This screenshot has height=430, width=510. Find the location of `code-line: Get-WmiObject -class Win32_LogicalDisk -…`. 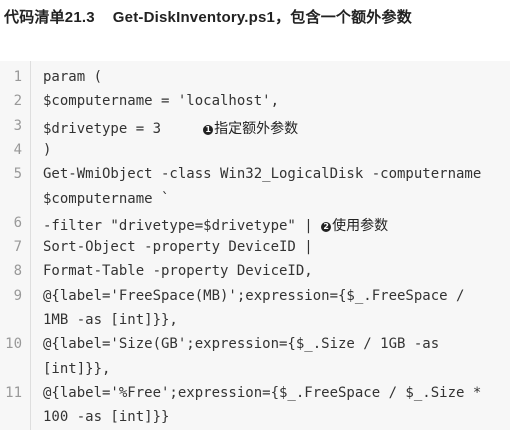

code-line: Get-WmiObject -class Win32_LogicalDisk -… is located at coordinates (262, 174).